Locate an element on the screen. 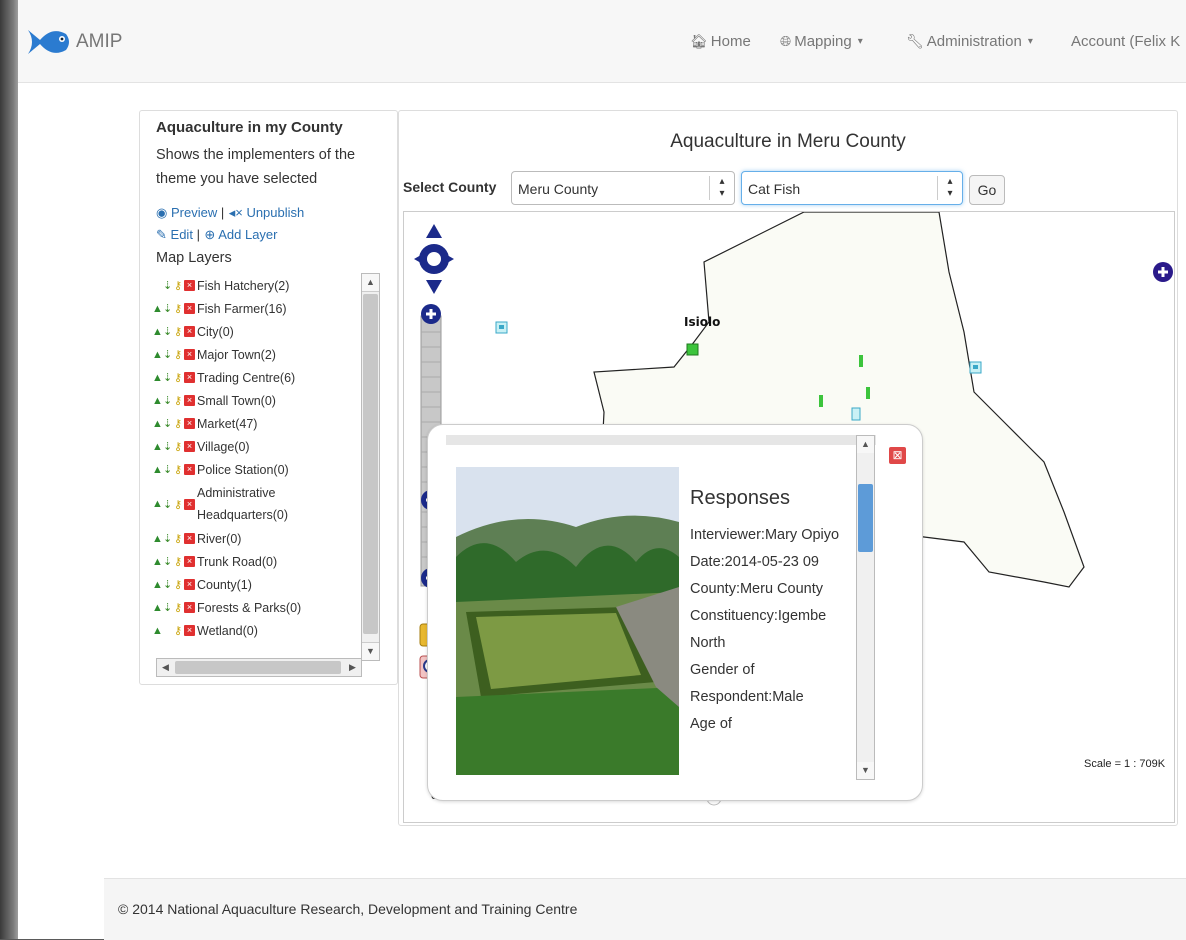 The height and width of the screenshot is (940, 1186). theme-select: Cat Fish ▴ ▾ is located at coordinates (852, 188).